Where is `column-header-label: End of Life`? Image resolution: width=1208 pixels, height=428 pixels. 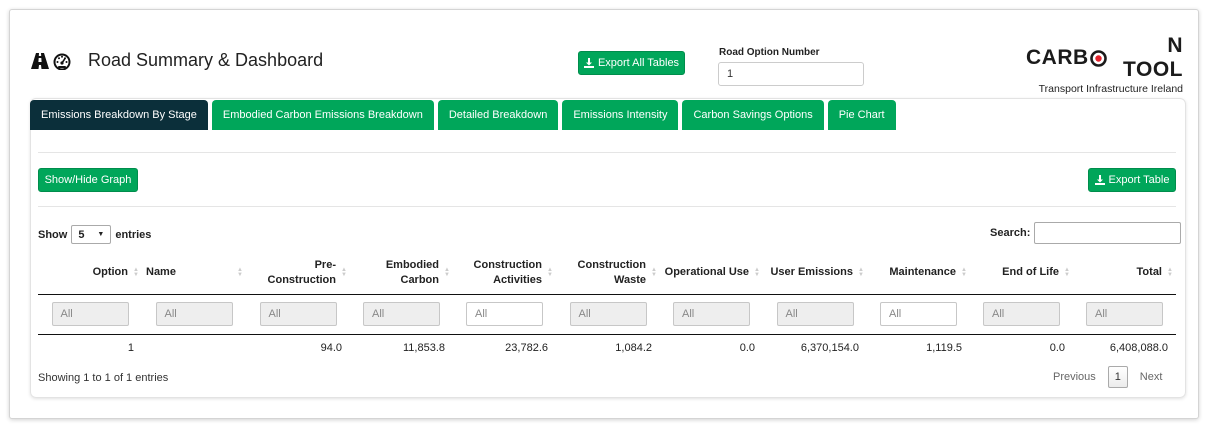 column-header-label: End of Life is located at coordinates (1030, 272).